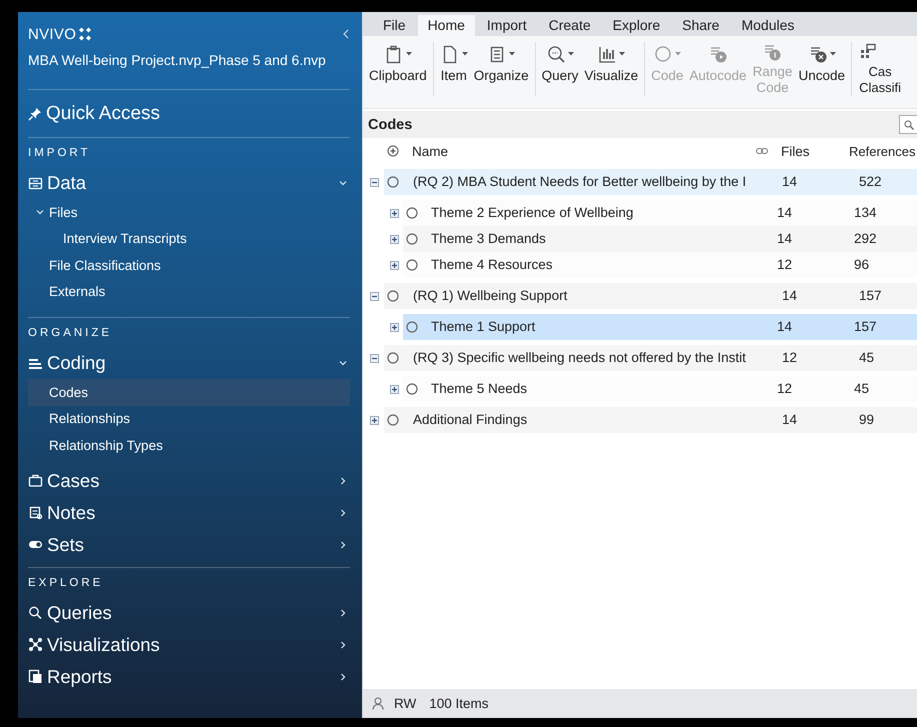 This screenshot has height=727, width=917. Describe the element at coordinates (189, 152) in the screenshot. I see `section-heading: IMPORT` at that location.